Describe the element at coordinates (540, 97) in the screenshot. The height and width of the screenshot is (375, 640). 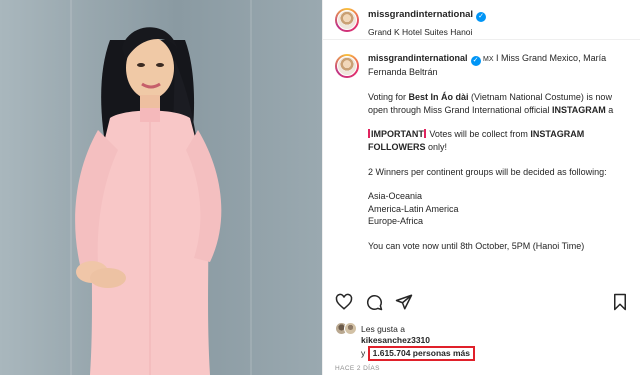
I see `caption-text: (Vietnam National Costume) is now` at that location.